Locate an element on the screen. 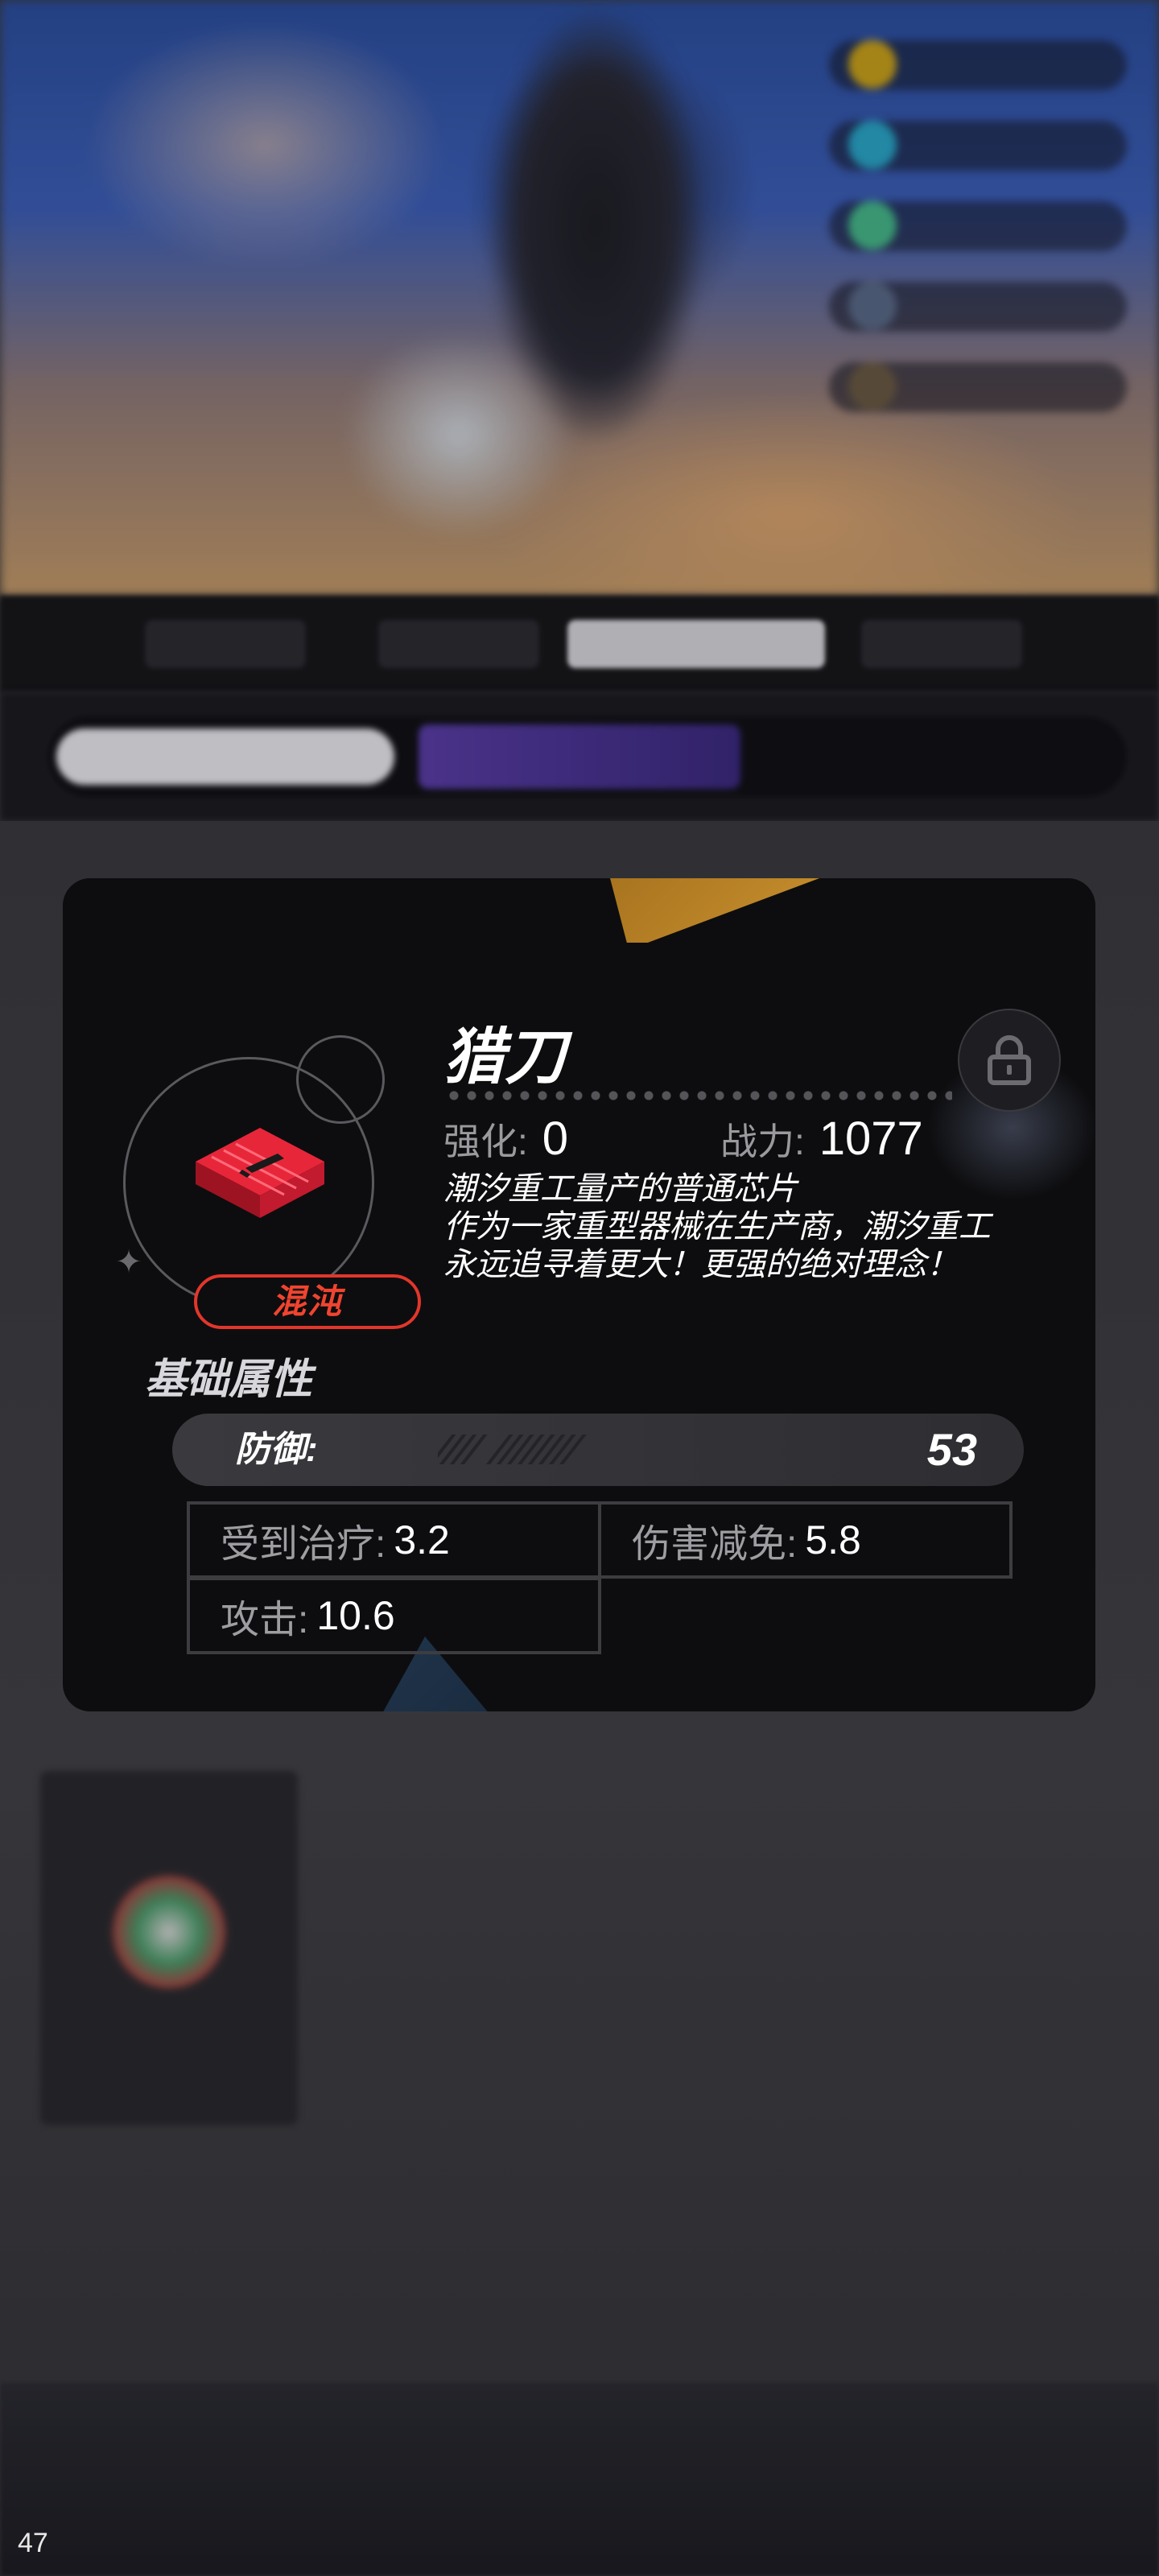 The height and width of the screenshot is (2576, 1159). icon-ring-small is located at coordinates (340, 1079).